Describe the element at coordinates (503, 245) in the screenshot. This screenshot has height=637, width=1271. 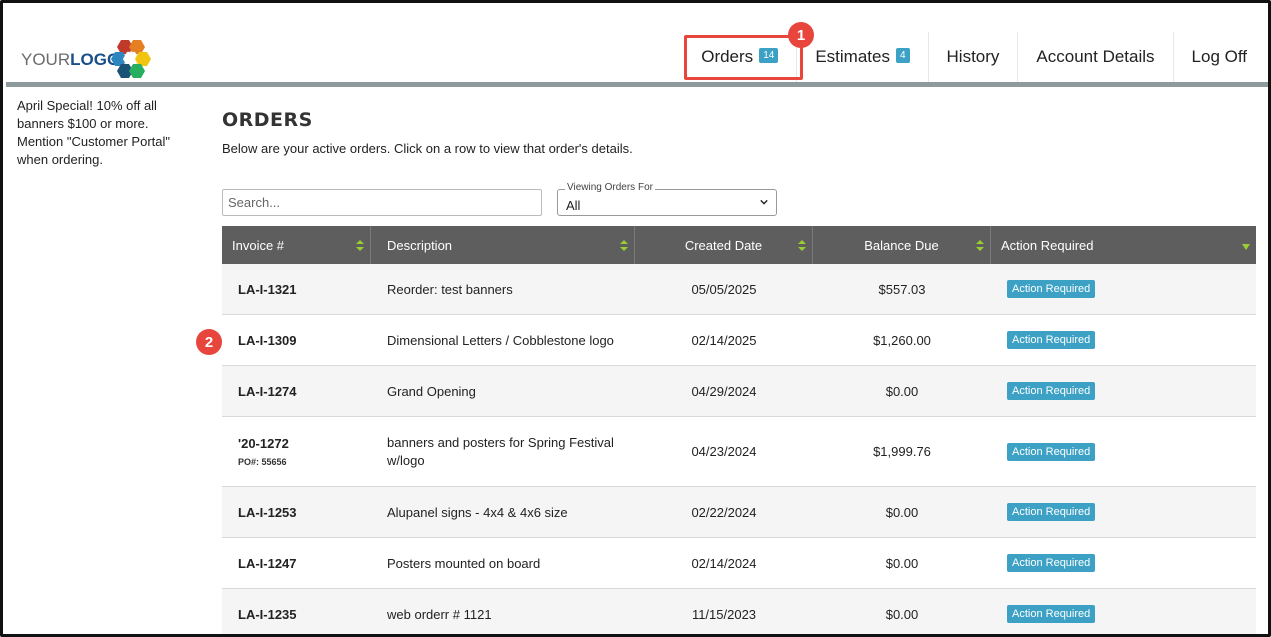
I see `column-header-description: Description` at that location.